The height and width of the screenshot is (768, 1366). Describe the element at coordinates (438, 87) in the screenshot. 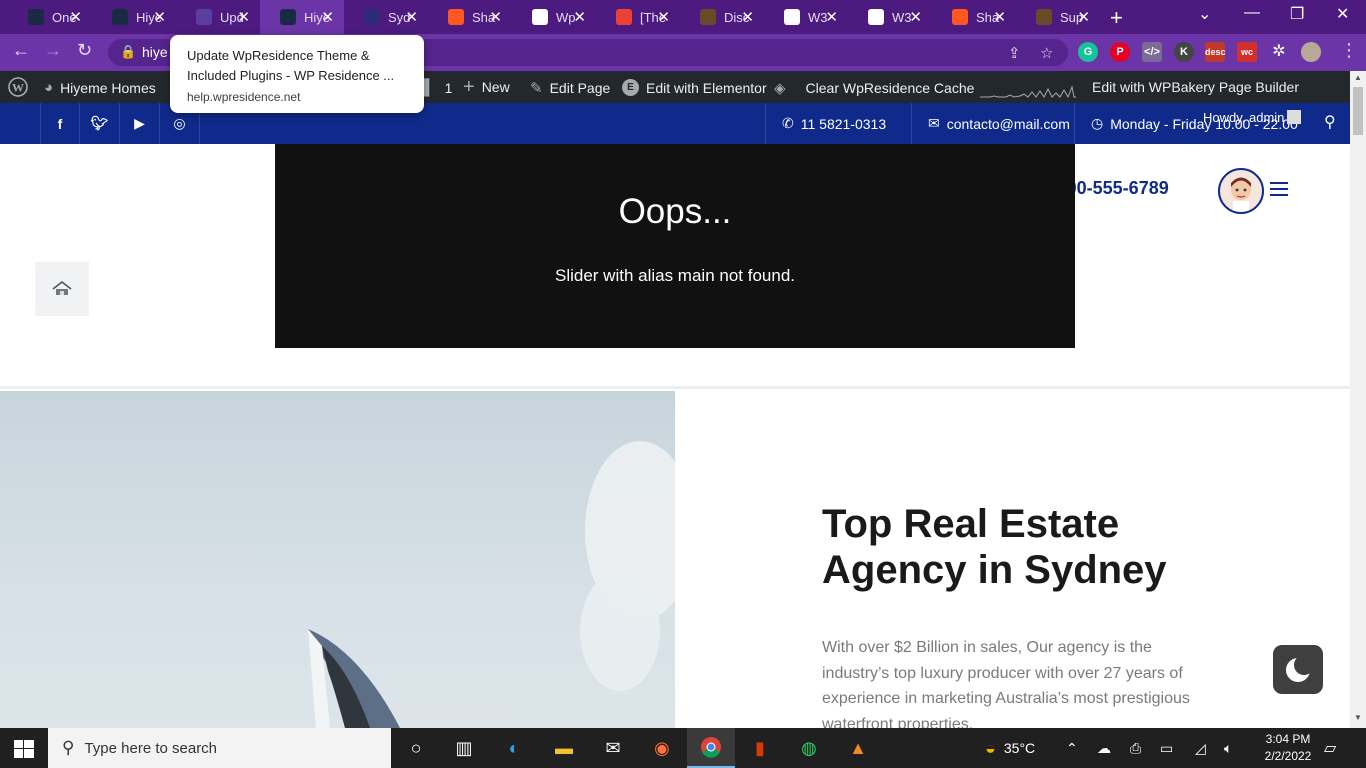

I see `comments-link: ▌ 1` at that location.